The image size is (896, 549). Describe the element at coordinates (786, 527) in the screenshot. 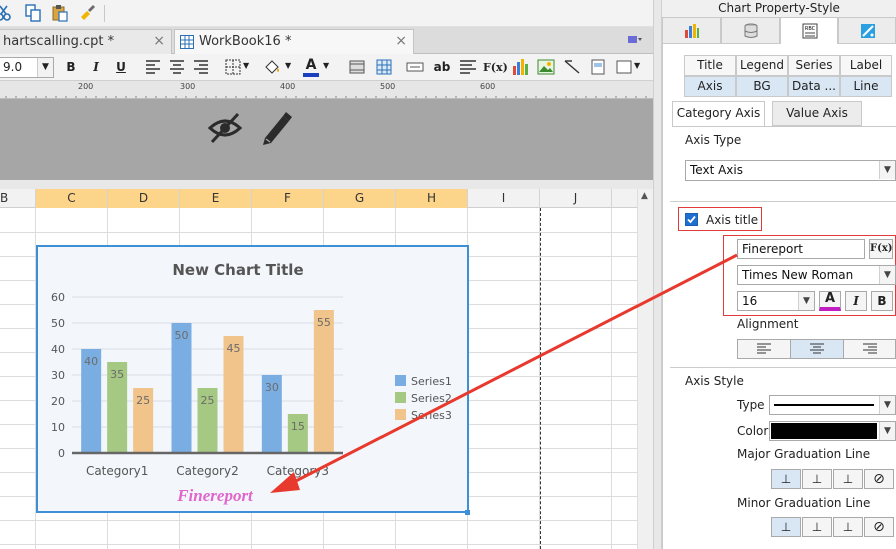

I see `minor-grad-outside-button: ⊥` at that location.